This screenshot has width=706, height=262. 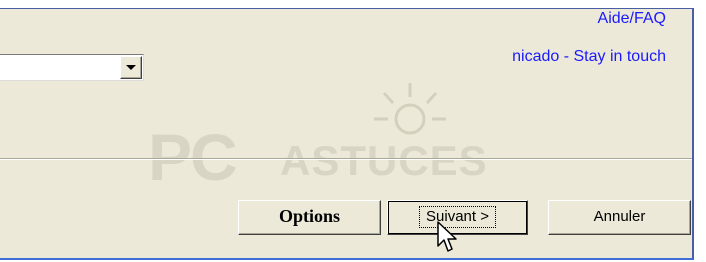 I want to click on mouse-pointer-icon, so click(x=447, y=236).